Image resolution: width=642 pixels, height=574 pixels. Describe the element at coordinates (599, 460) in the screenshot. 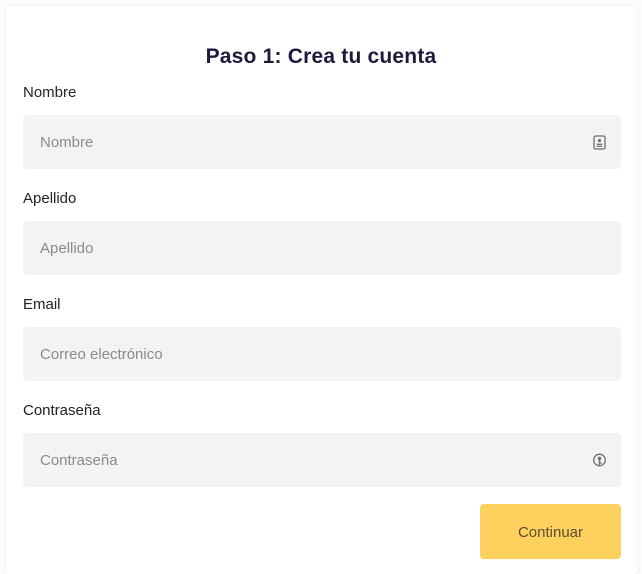

I see `password-key-icon` at that location.